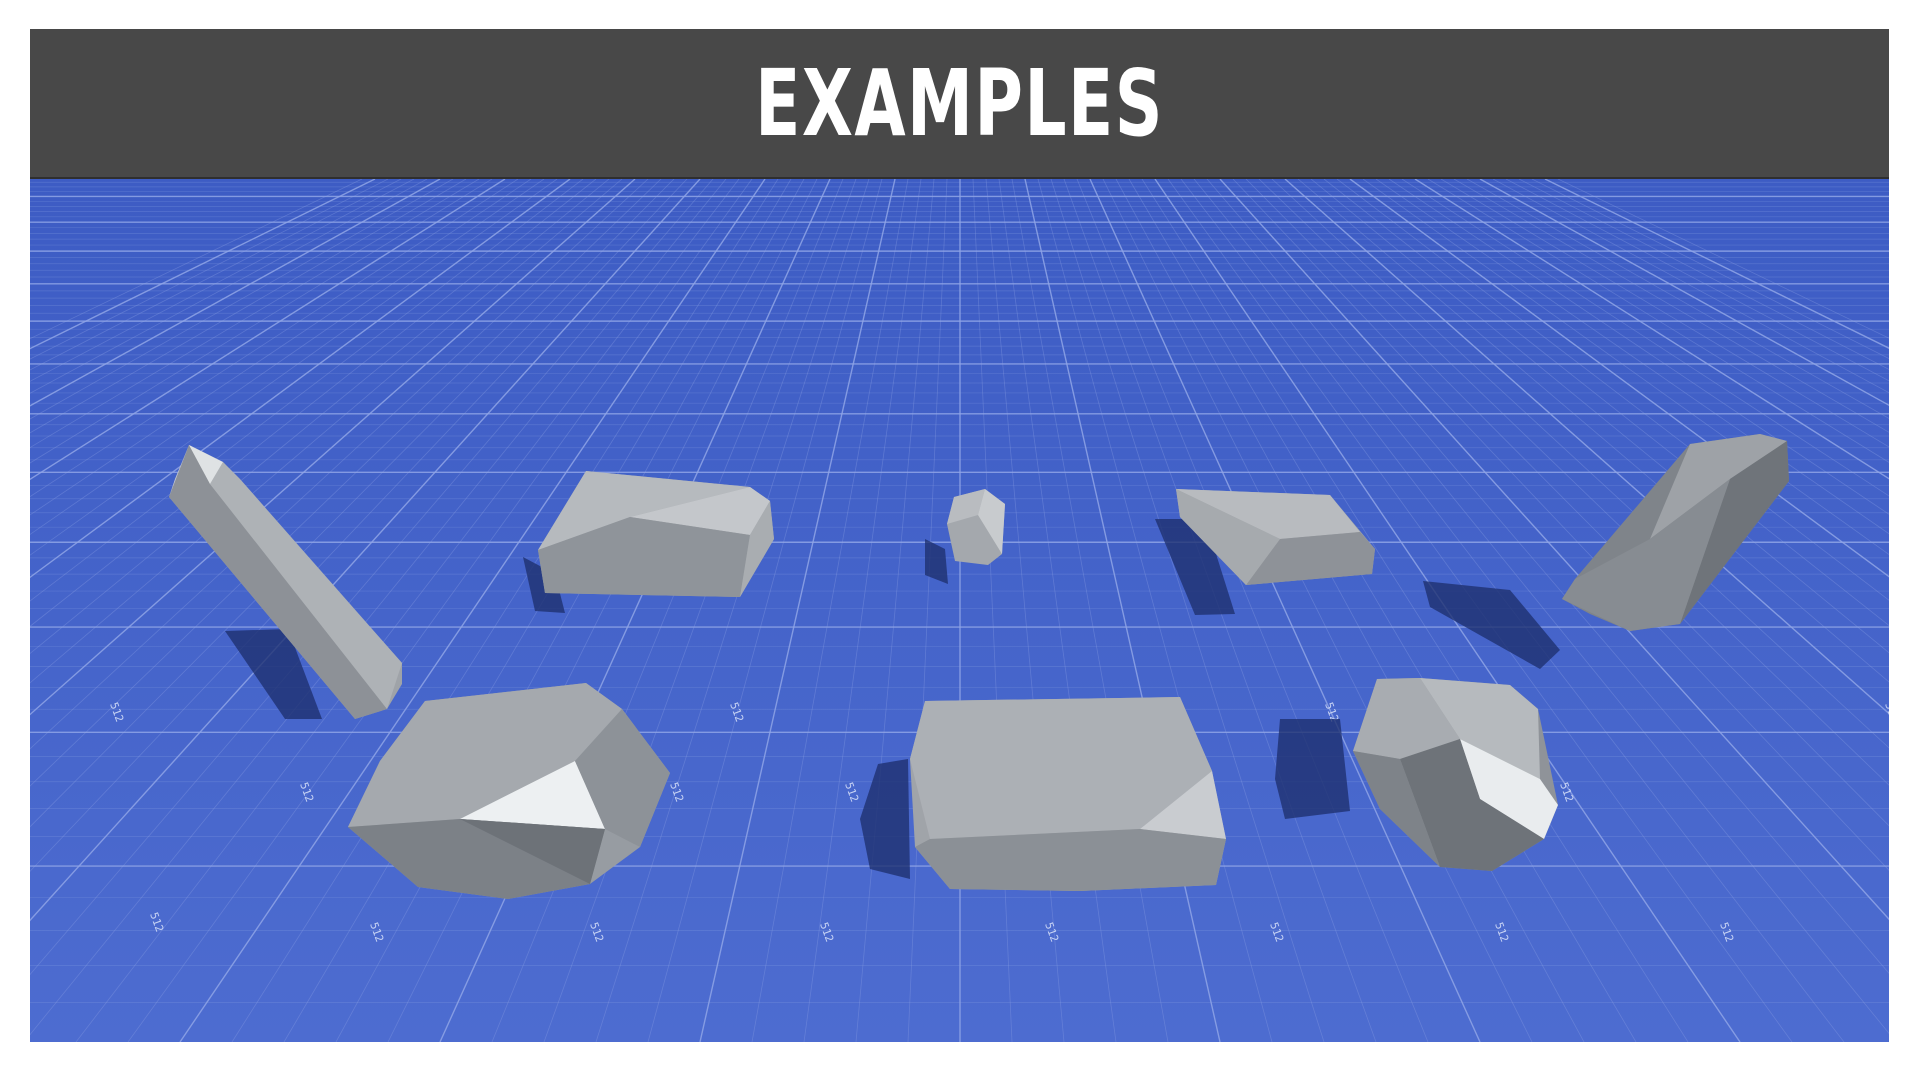 The height and width of the screenshot is (1080, 1920). Describe the element at coordinates (1068, 794) in the screenshot. I see `block-front-center` at that location.